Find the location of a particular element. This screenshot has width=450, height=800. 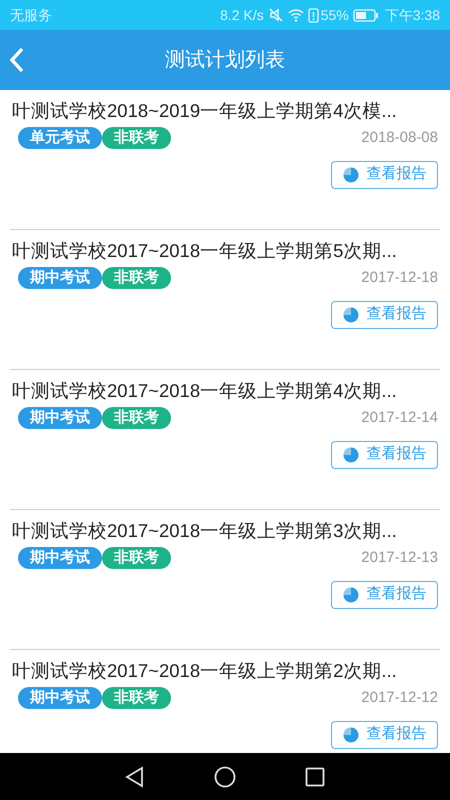

recents-nav-icon is located at coordinates (315, 776).